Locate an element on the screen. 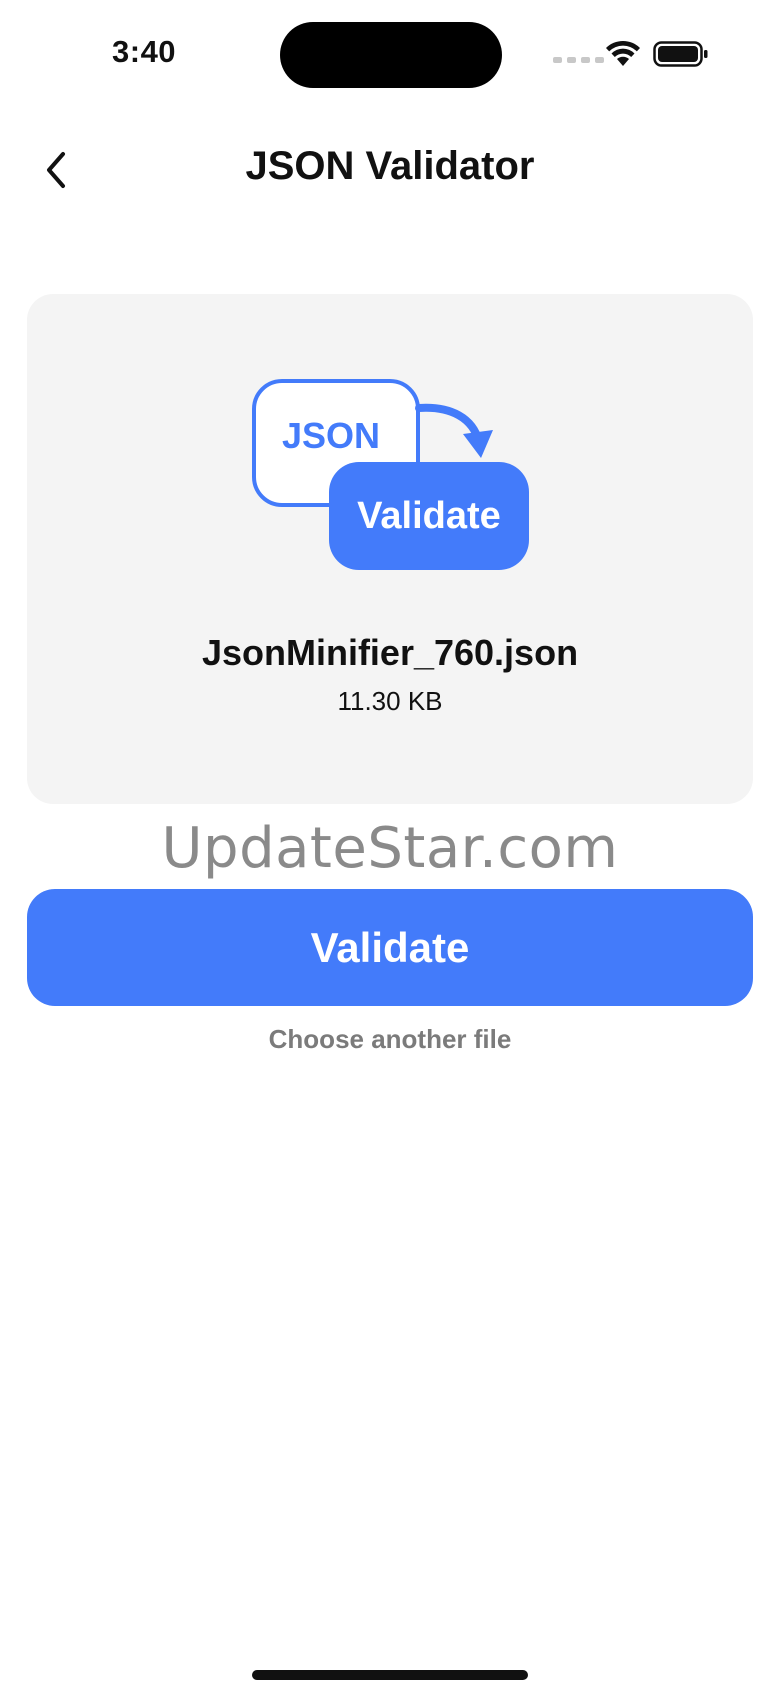 This screenshot has height=1691, width=780. battery-icon is located at coordinates (680, 54).